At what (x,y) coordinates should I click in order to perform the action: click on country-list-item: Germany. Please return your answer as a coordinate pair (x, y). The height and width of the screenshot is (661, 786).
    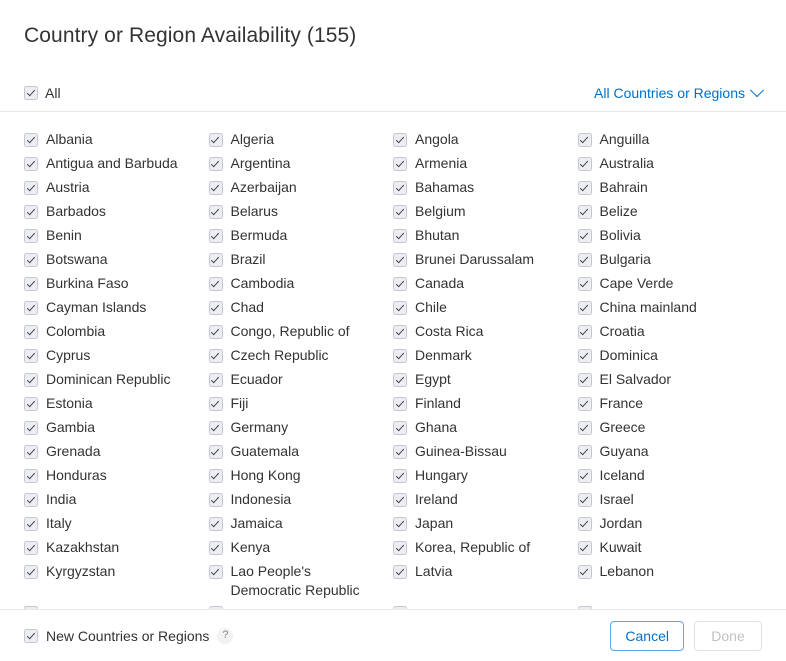
    Looking at the image, I should click on (301, 430).